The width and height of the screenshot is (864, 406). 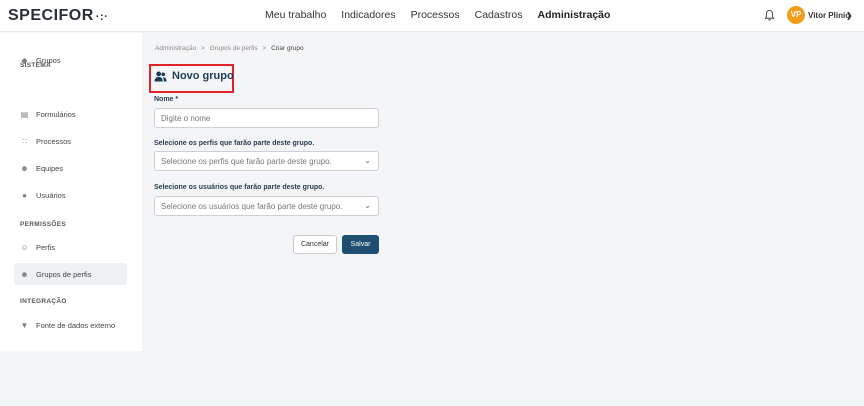 I want to click on sidebar-item-label: Formulários, so click(x=56, y=114).